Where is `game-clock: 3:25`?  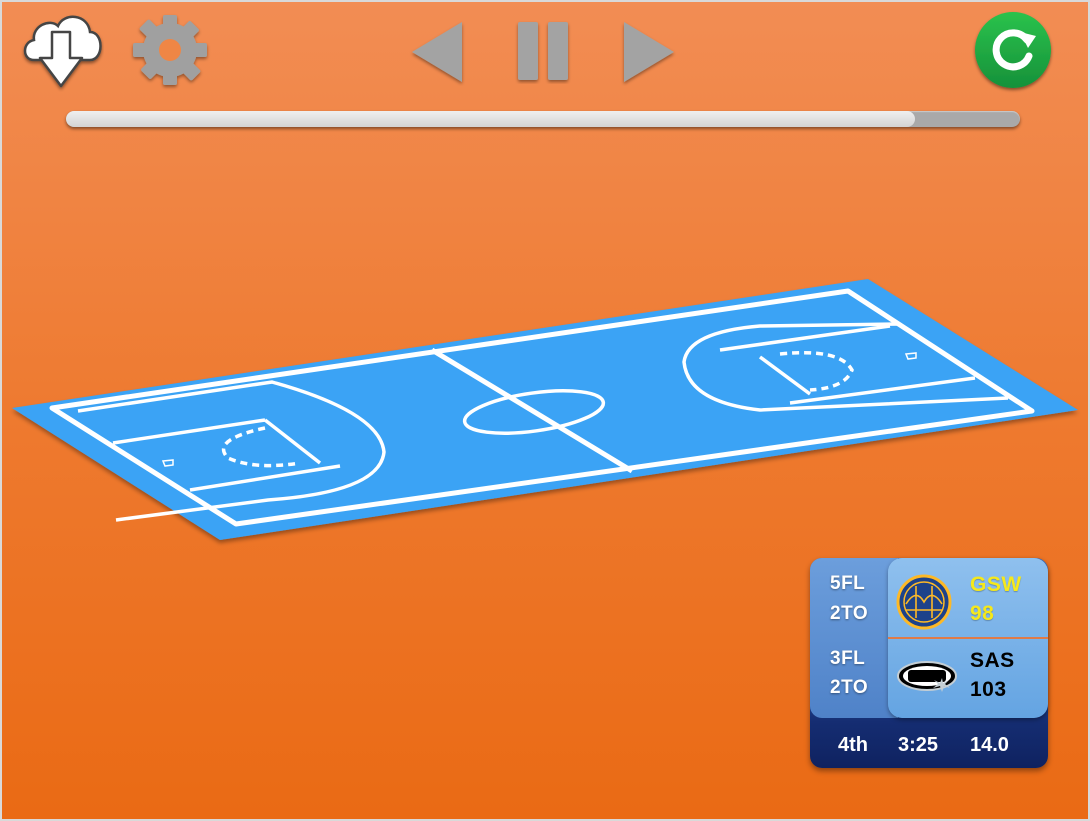
game-clock: 3:25 is located at coordinates (918, 745).